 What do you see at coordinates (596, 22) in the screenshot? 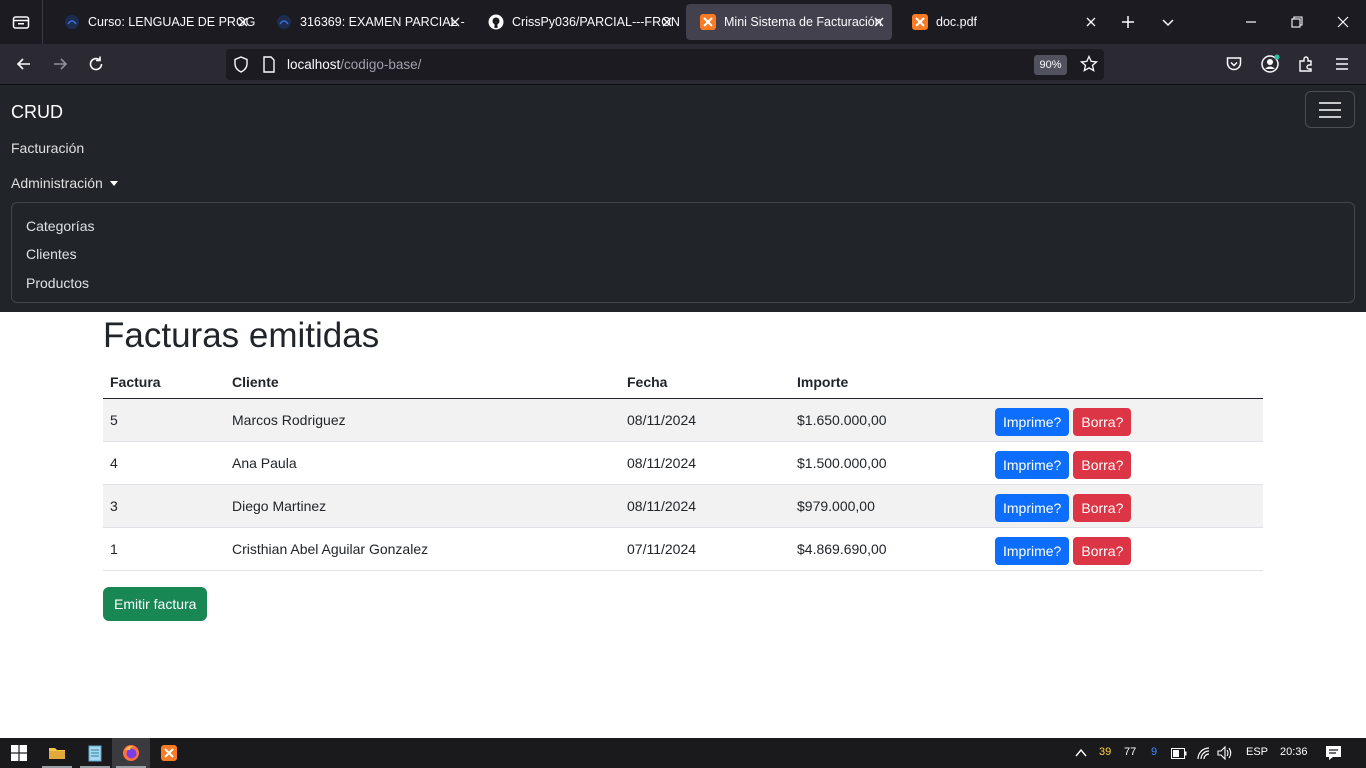
I see `tab-title: CrissPy036/PARCIAL---FRON` at bounding box center [596, 22].